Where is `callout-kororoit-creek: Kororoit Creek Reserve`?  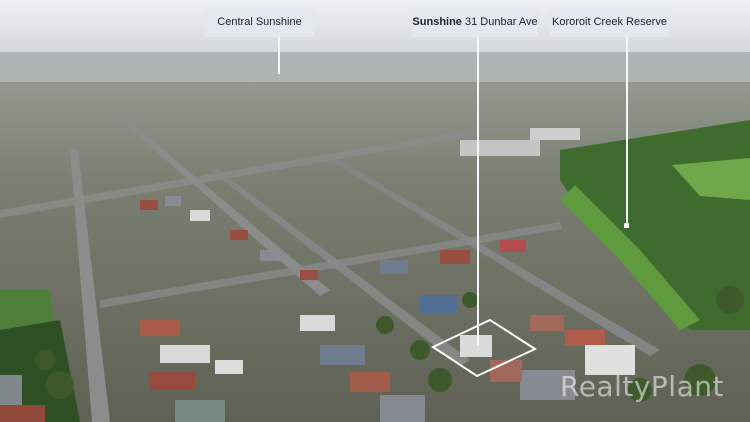 callout-kororoit-creek: Kororoit Creek Reserve is located at coordinates (609, 22).